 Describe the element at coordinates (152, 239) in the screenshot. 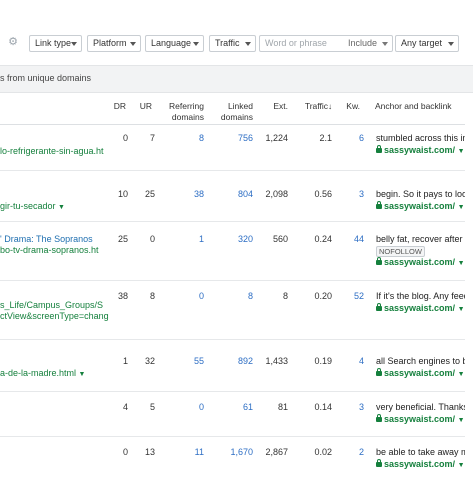

I see `ur-value: 0` at that location.